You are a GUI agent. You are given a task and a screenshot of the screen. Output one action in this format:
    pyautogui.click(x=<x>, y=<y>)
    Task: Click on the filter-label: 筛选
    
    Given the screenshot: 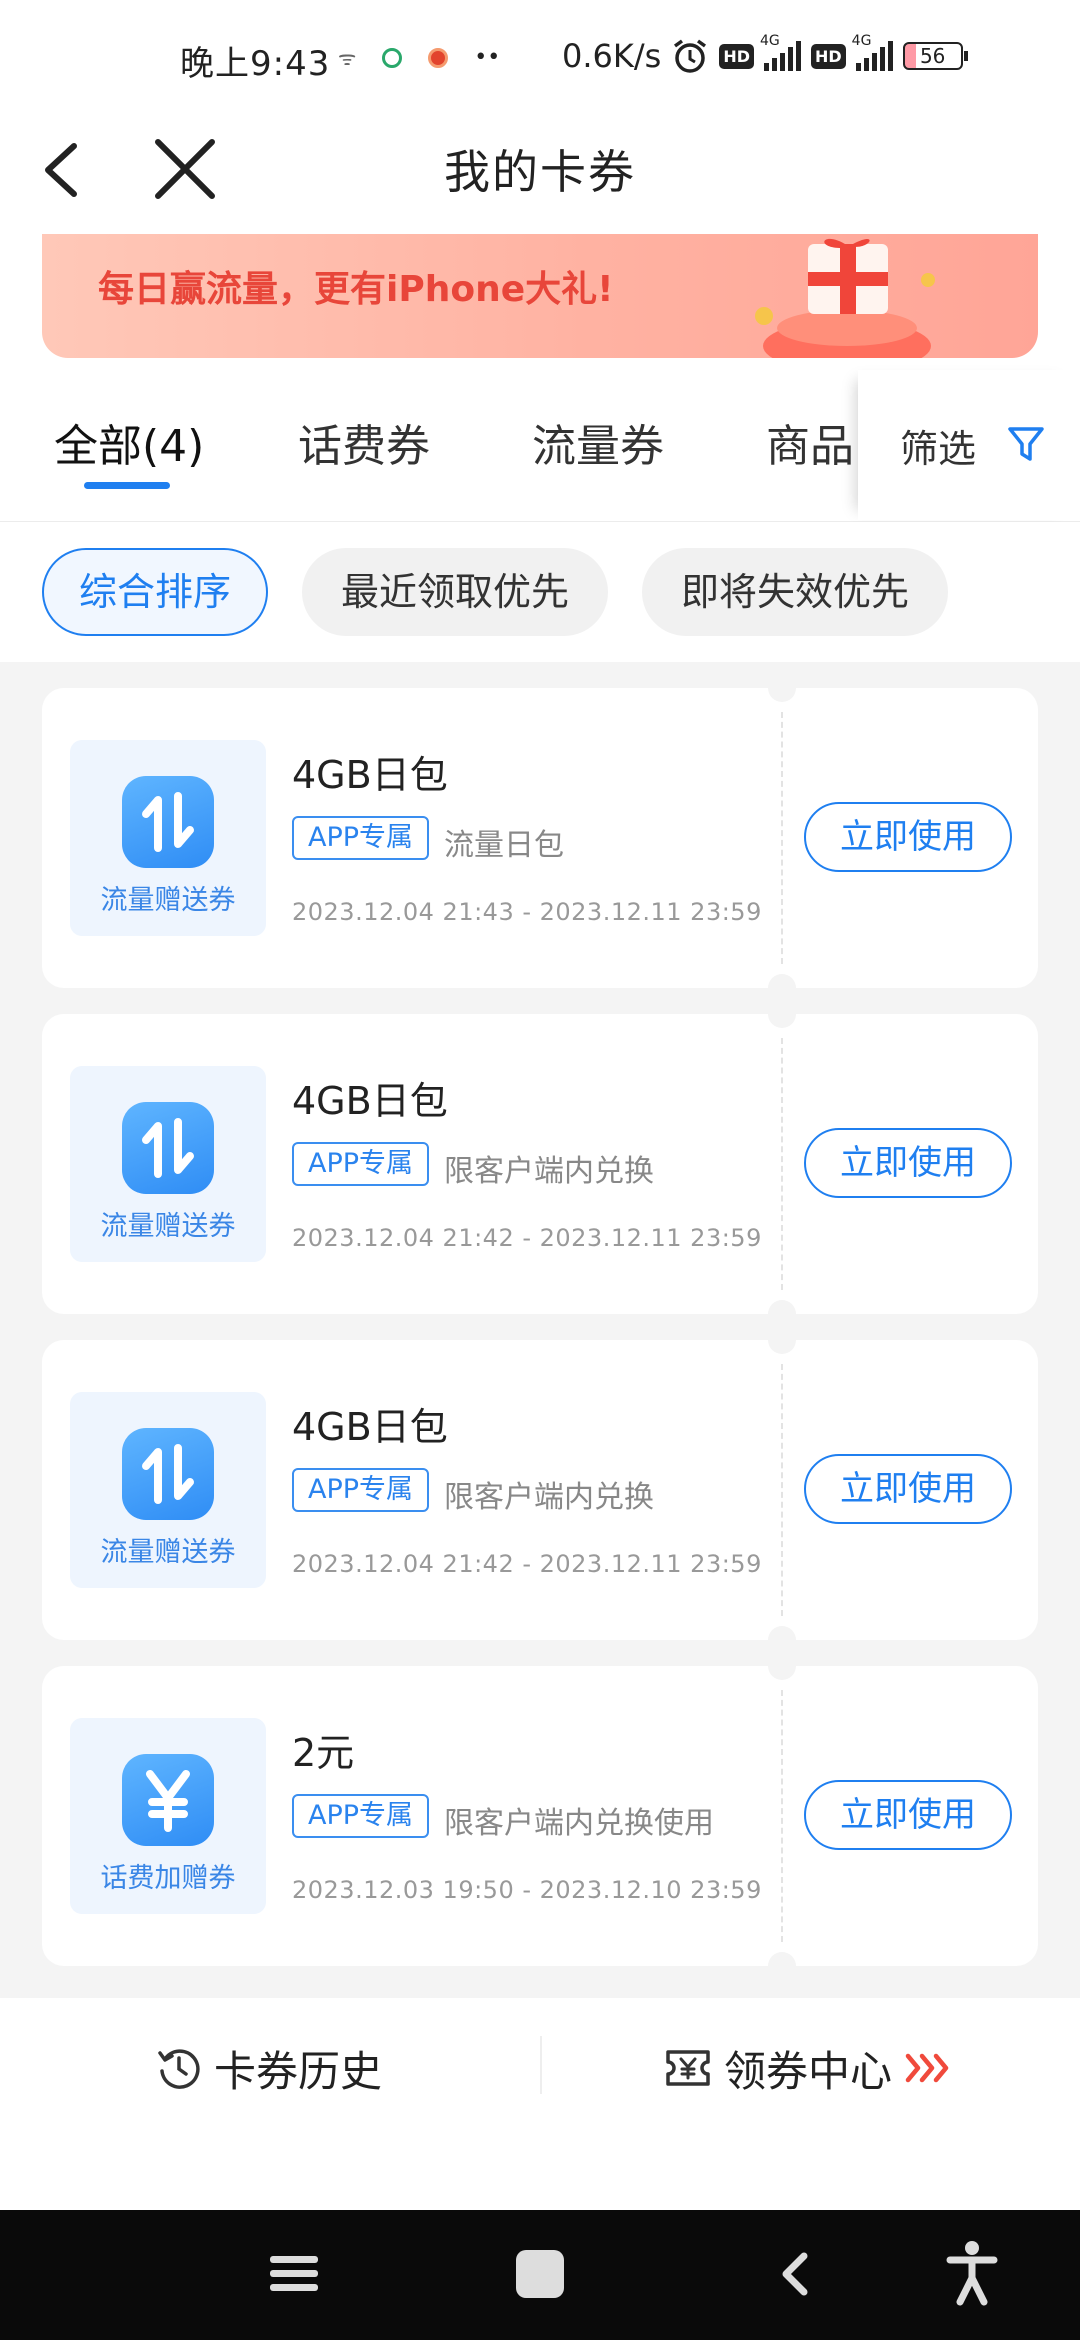 What is the action you would take?
    pyautogui.click(x=938, y=449)
    